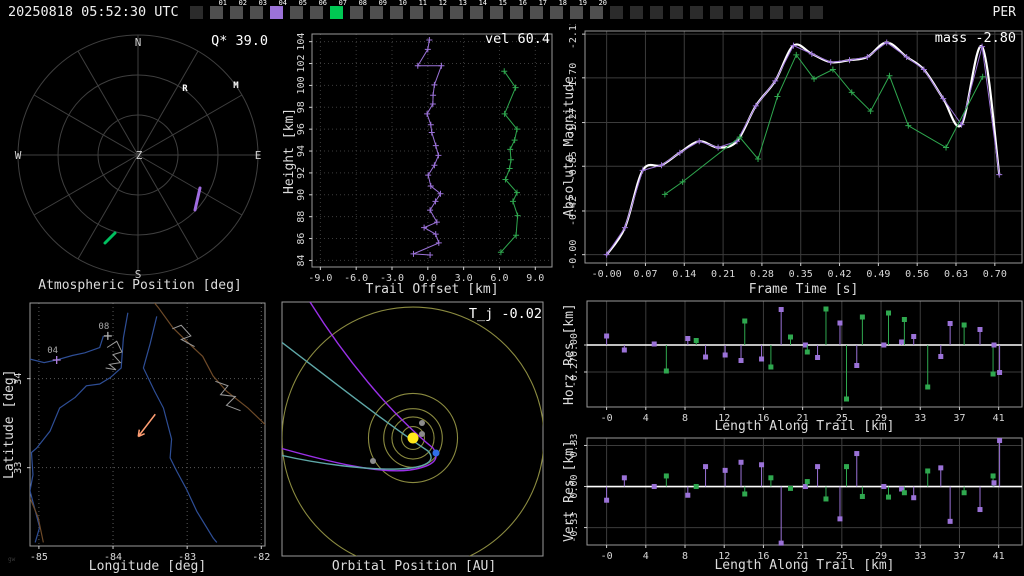  What do you see at coordinates (258, 9) in the screenshot?
I see `station-indicator-03: 03` at bounding box center [258, 9].